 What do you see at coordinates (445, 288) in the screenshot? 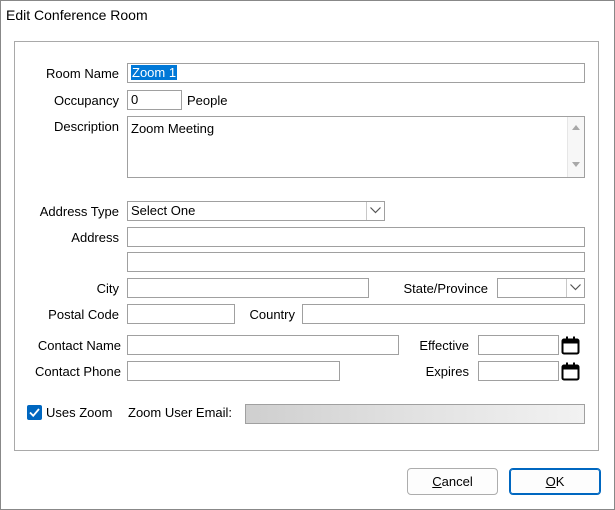
I see `state-province-label: State/Province` at bounding box center [445, 288].